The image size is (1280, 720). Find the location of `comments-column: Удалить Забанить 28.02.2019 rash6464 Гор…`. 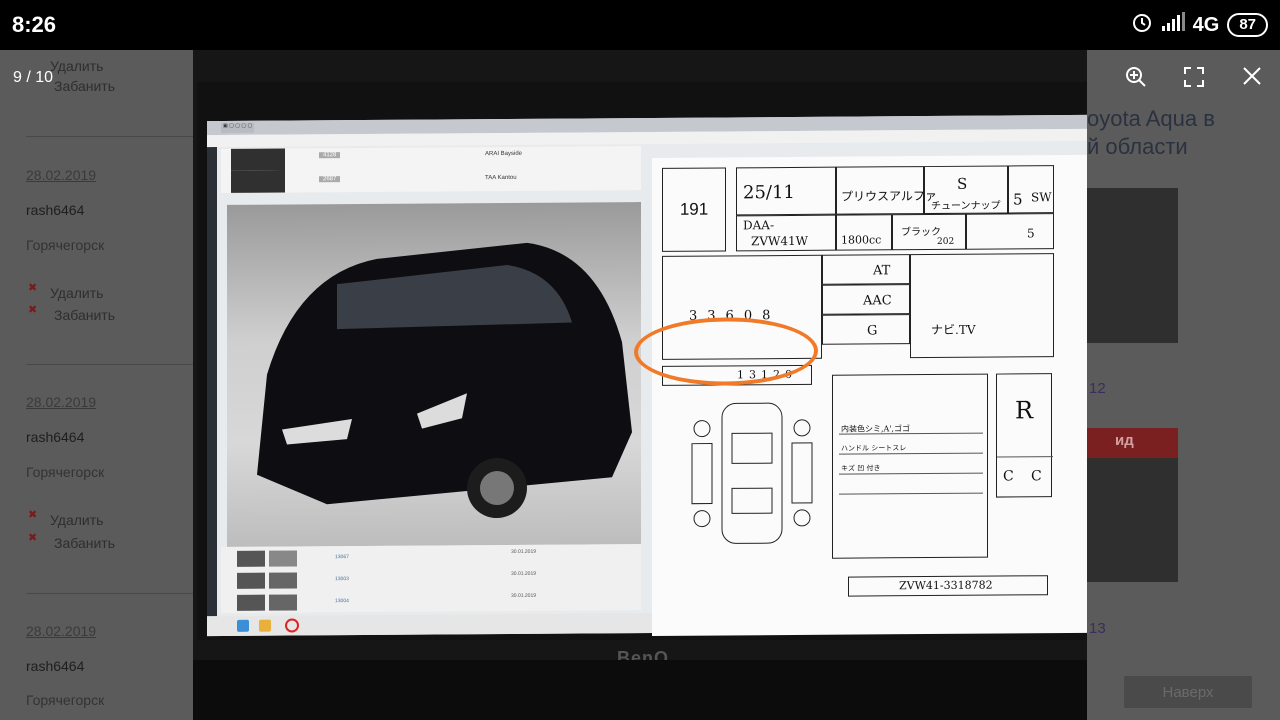

comments-column: Удалить Забанить 28.02.2019 rash6464 Гор… is located at coordinates (96, 385).